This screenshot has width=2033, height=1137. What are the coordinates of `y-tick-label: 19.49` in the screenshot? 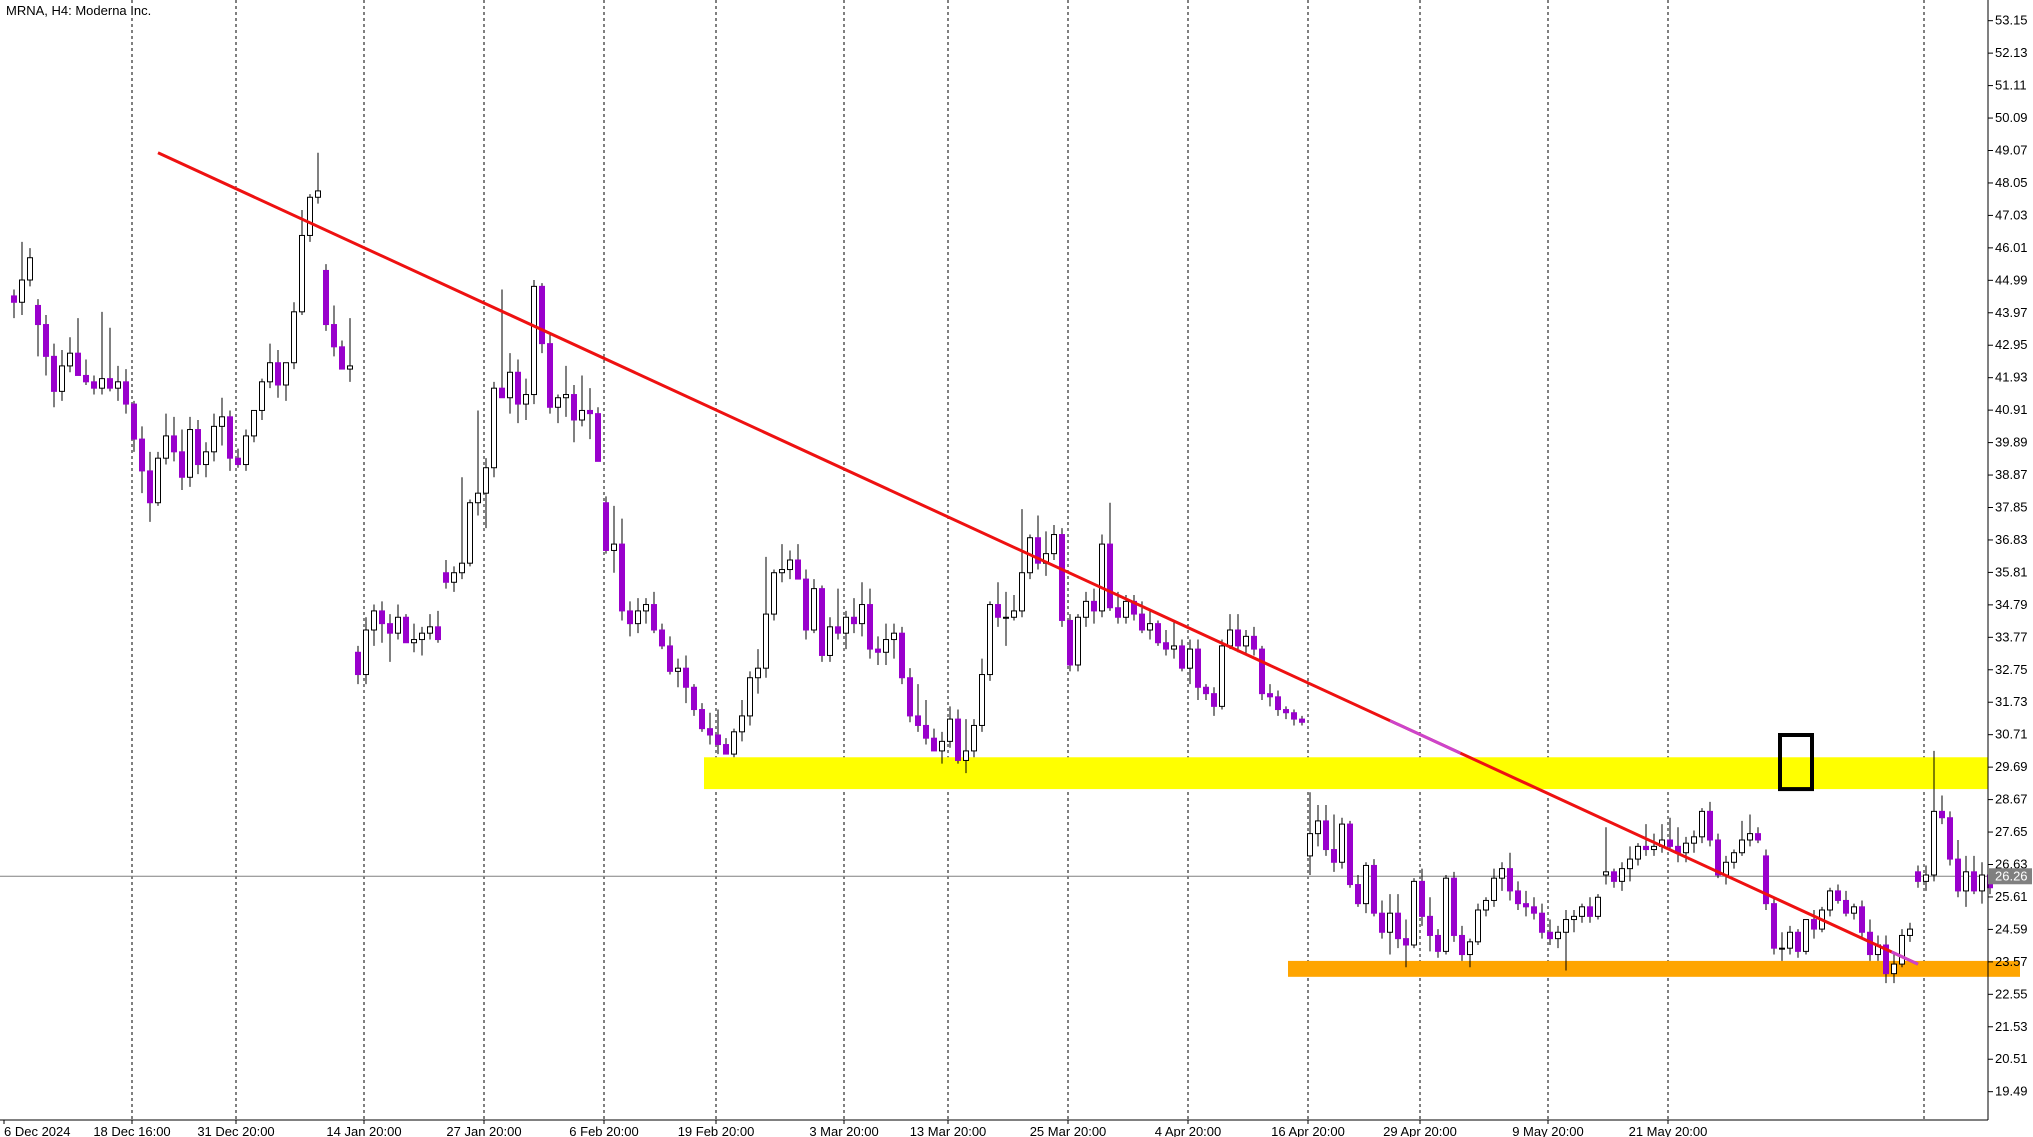 It's located at (2011, 1091).